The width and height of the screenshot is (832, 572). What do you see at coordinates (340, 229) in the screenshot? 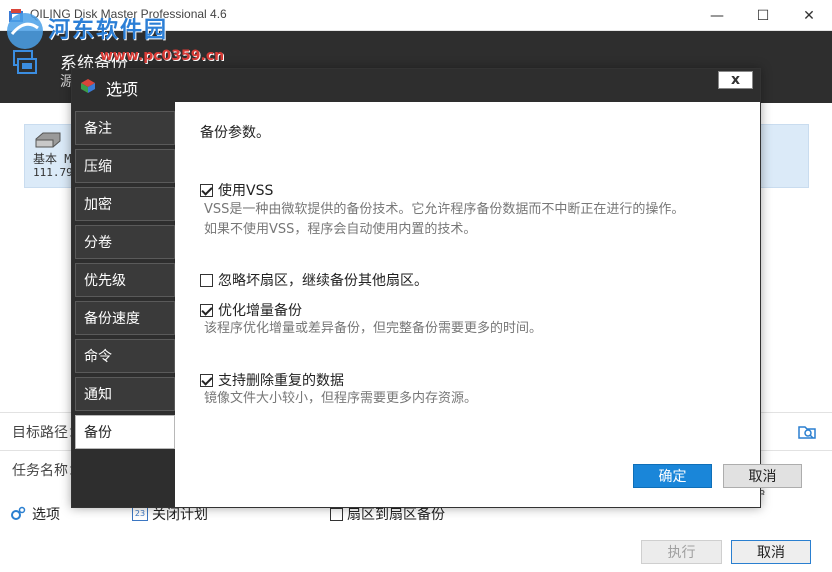
I see `option-description: 如果不使用VSS，程序会自动使用内置的技术。` at bounding box center [340, 229].